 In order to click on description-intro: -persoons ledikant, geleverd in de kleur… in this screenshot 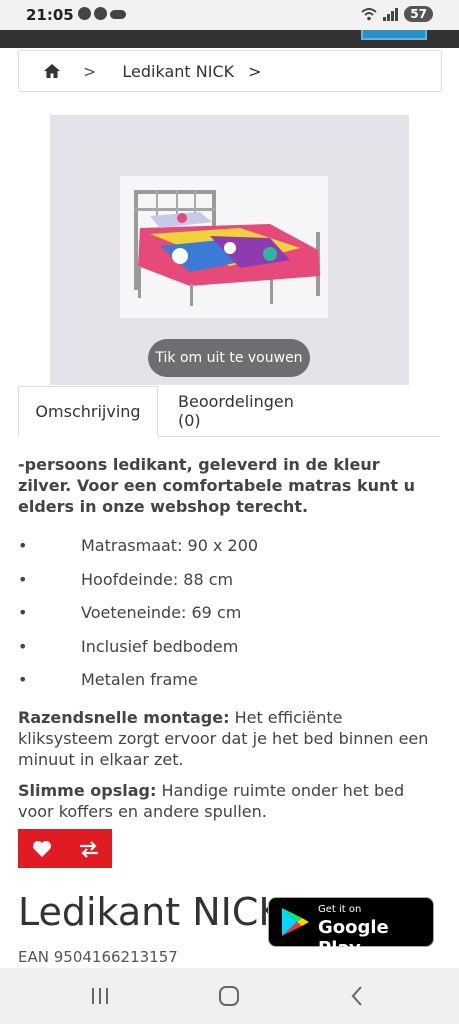, I will do `click(217, 485)`.